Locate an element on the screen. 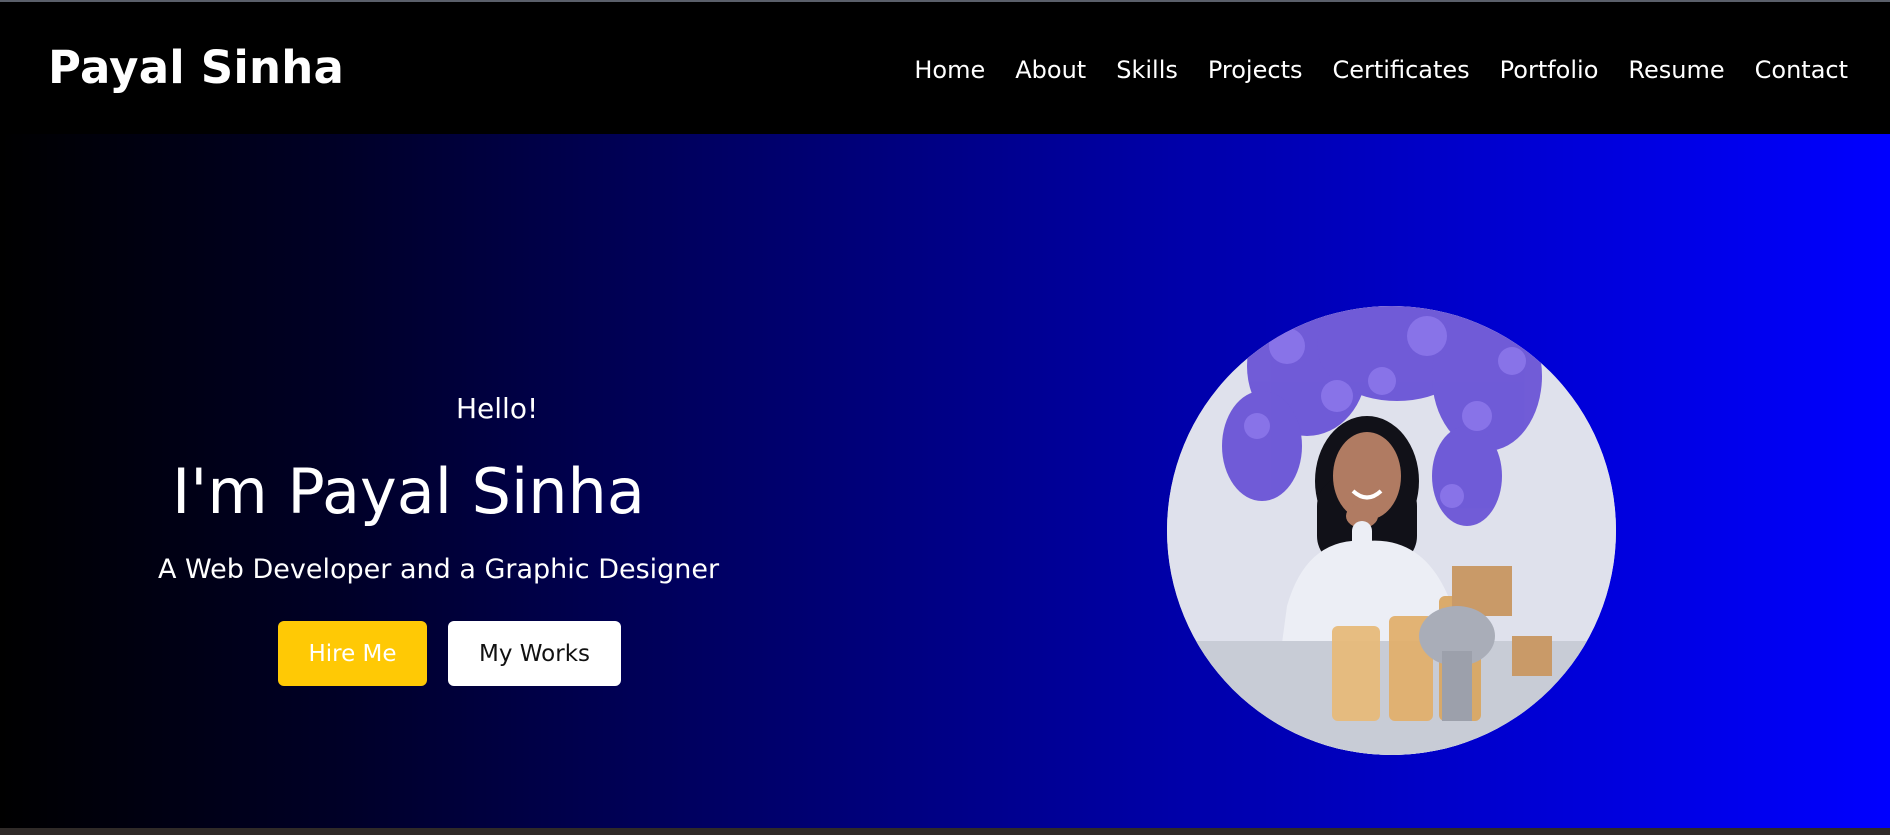 This screenshot has width=1890, height=835. my-works-button: My Works is located at coordinates (534, 653).